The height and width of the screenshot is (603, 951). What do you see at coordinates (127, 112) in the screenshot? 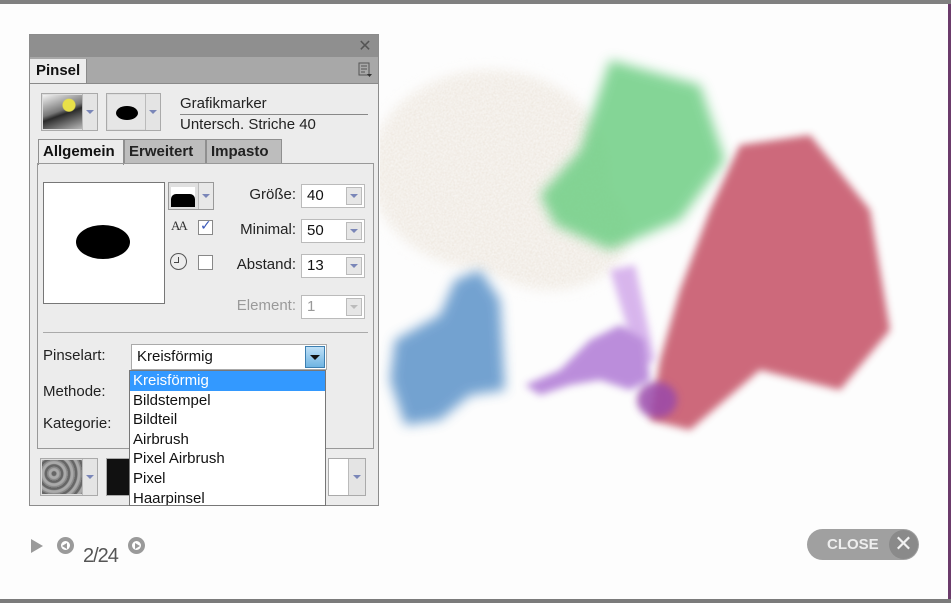
I see `brush-tip-thumbnail` at bounding box center [127, 112].